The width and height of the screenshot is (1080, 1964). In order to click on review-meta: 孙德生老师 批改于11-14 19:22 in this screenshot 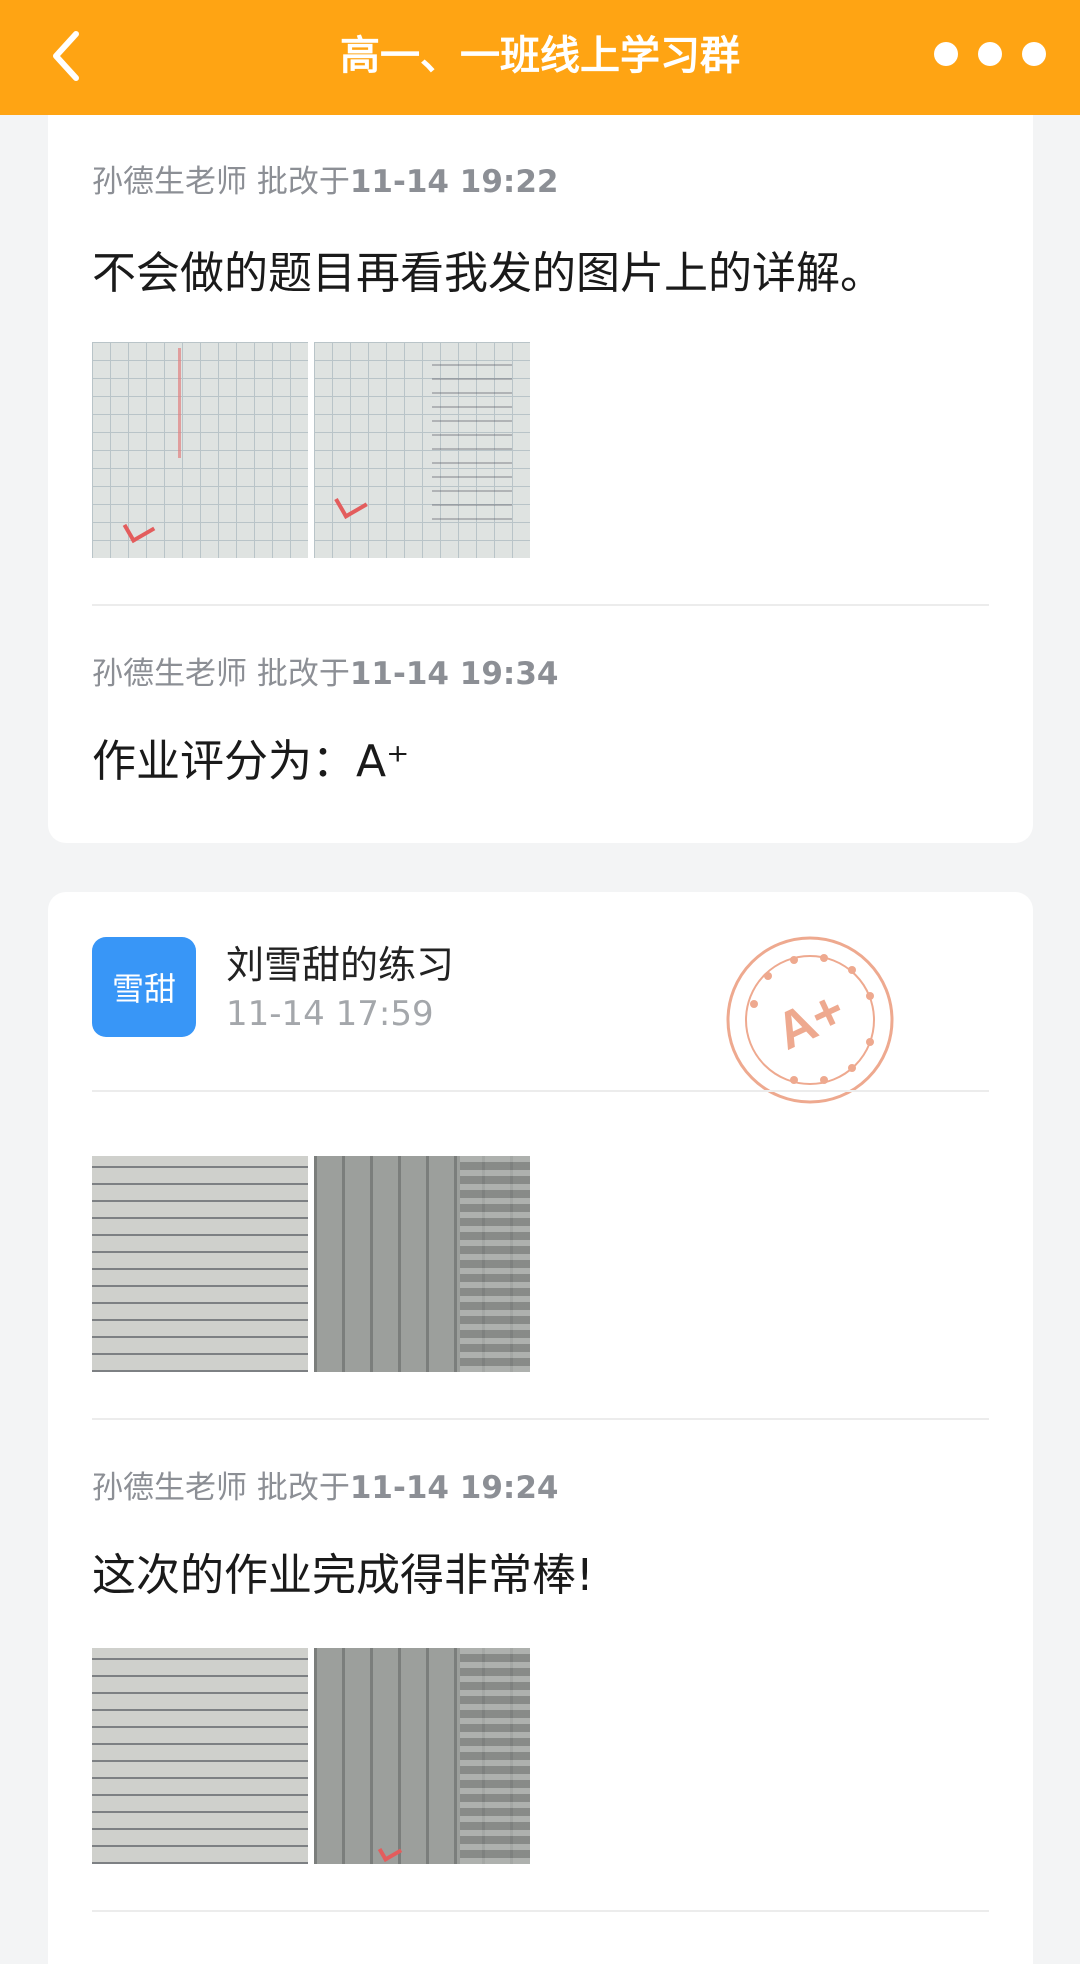, I will do `click(325, 182)`.